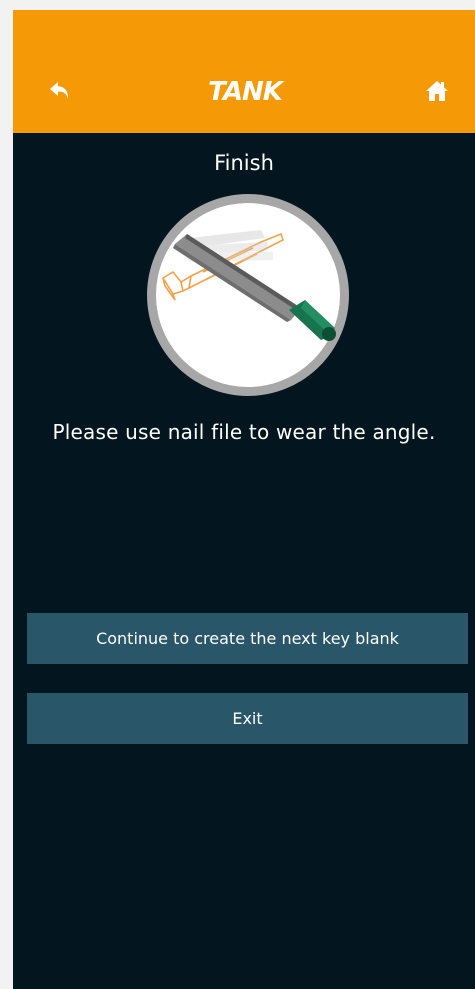  What do you see at coordinates (244, 71) in the screenshot?
I see `top-bar: TANK` at bounding box center [244, 71].